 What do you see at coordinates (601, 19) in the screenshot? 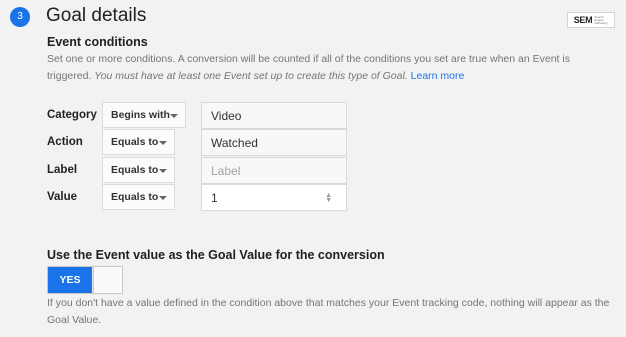
I see `brand-logo-tagline: Search Engine Marketing` at bounding box center [601, 19].